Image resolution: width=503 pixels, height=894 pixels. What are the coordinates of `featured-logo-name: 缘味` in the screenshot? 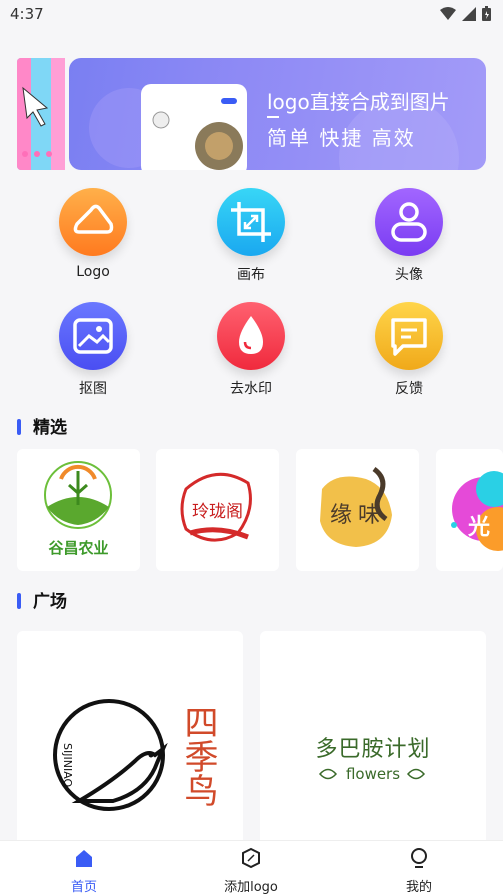 It's located at (357, 515).